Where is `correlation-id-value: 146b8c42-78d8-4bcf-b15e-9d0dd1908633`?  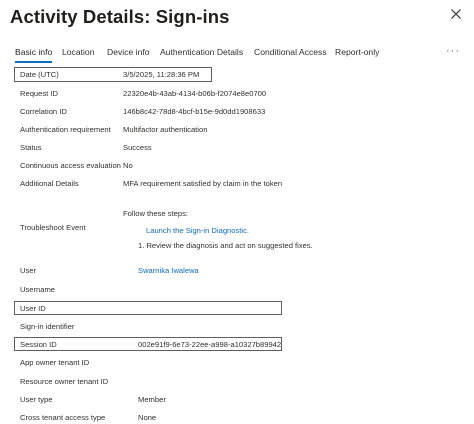
correlation-id-value: 146b8c42-78d8-4bcf-b15e-9d0dd1908633 is located at coordinates (194, 111).